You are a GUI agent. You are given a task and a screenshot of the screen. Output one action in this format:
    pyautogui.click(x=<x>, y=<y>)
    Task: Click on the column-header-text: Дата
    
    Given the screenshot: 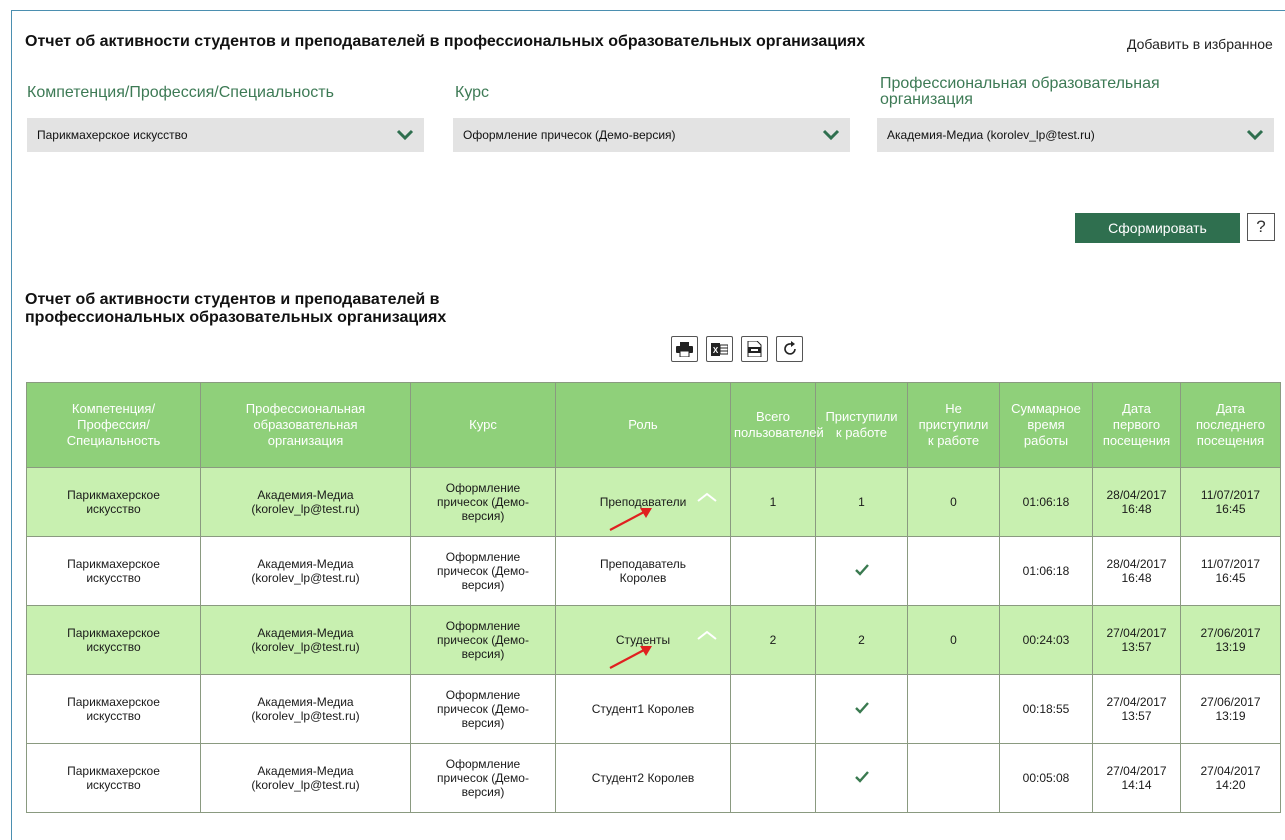 What is the action you would take?
    pyautogui.click(x=1230, y=408)
    